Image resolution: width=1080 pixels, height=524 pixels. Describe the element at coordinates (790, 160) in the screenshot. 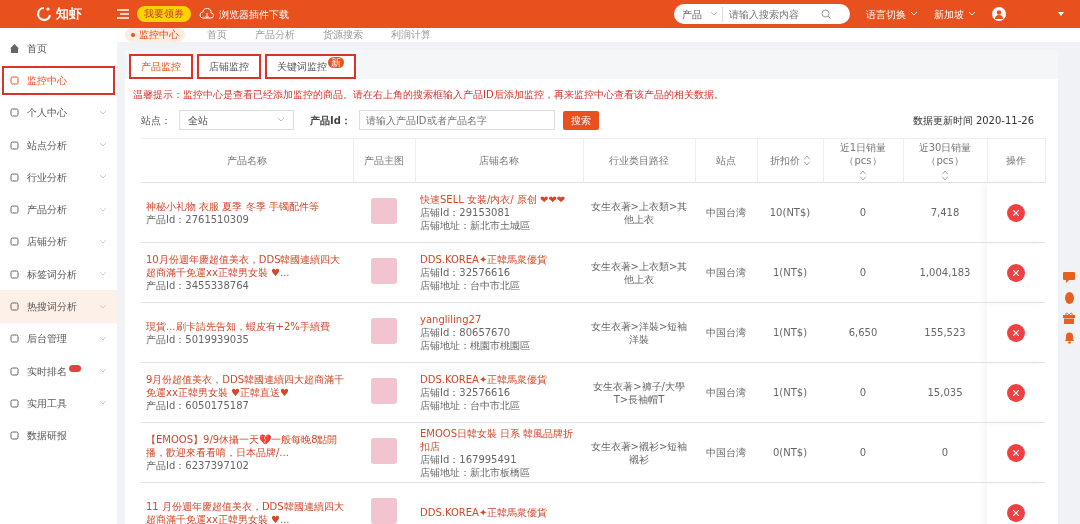

I see `column-header: 折扣价` at that location.